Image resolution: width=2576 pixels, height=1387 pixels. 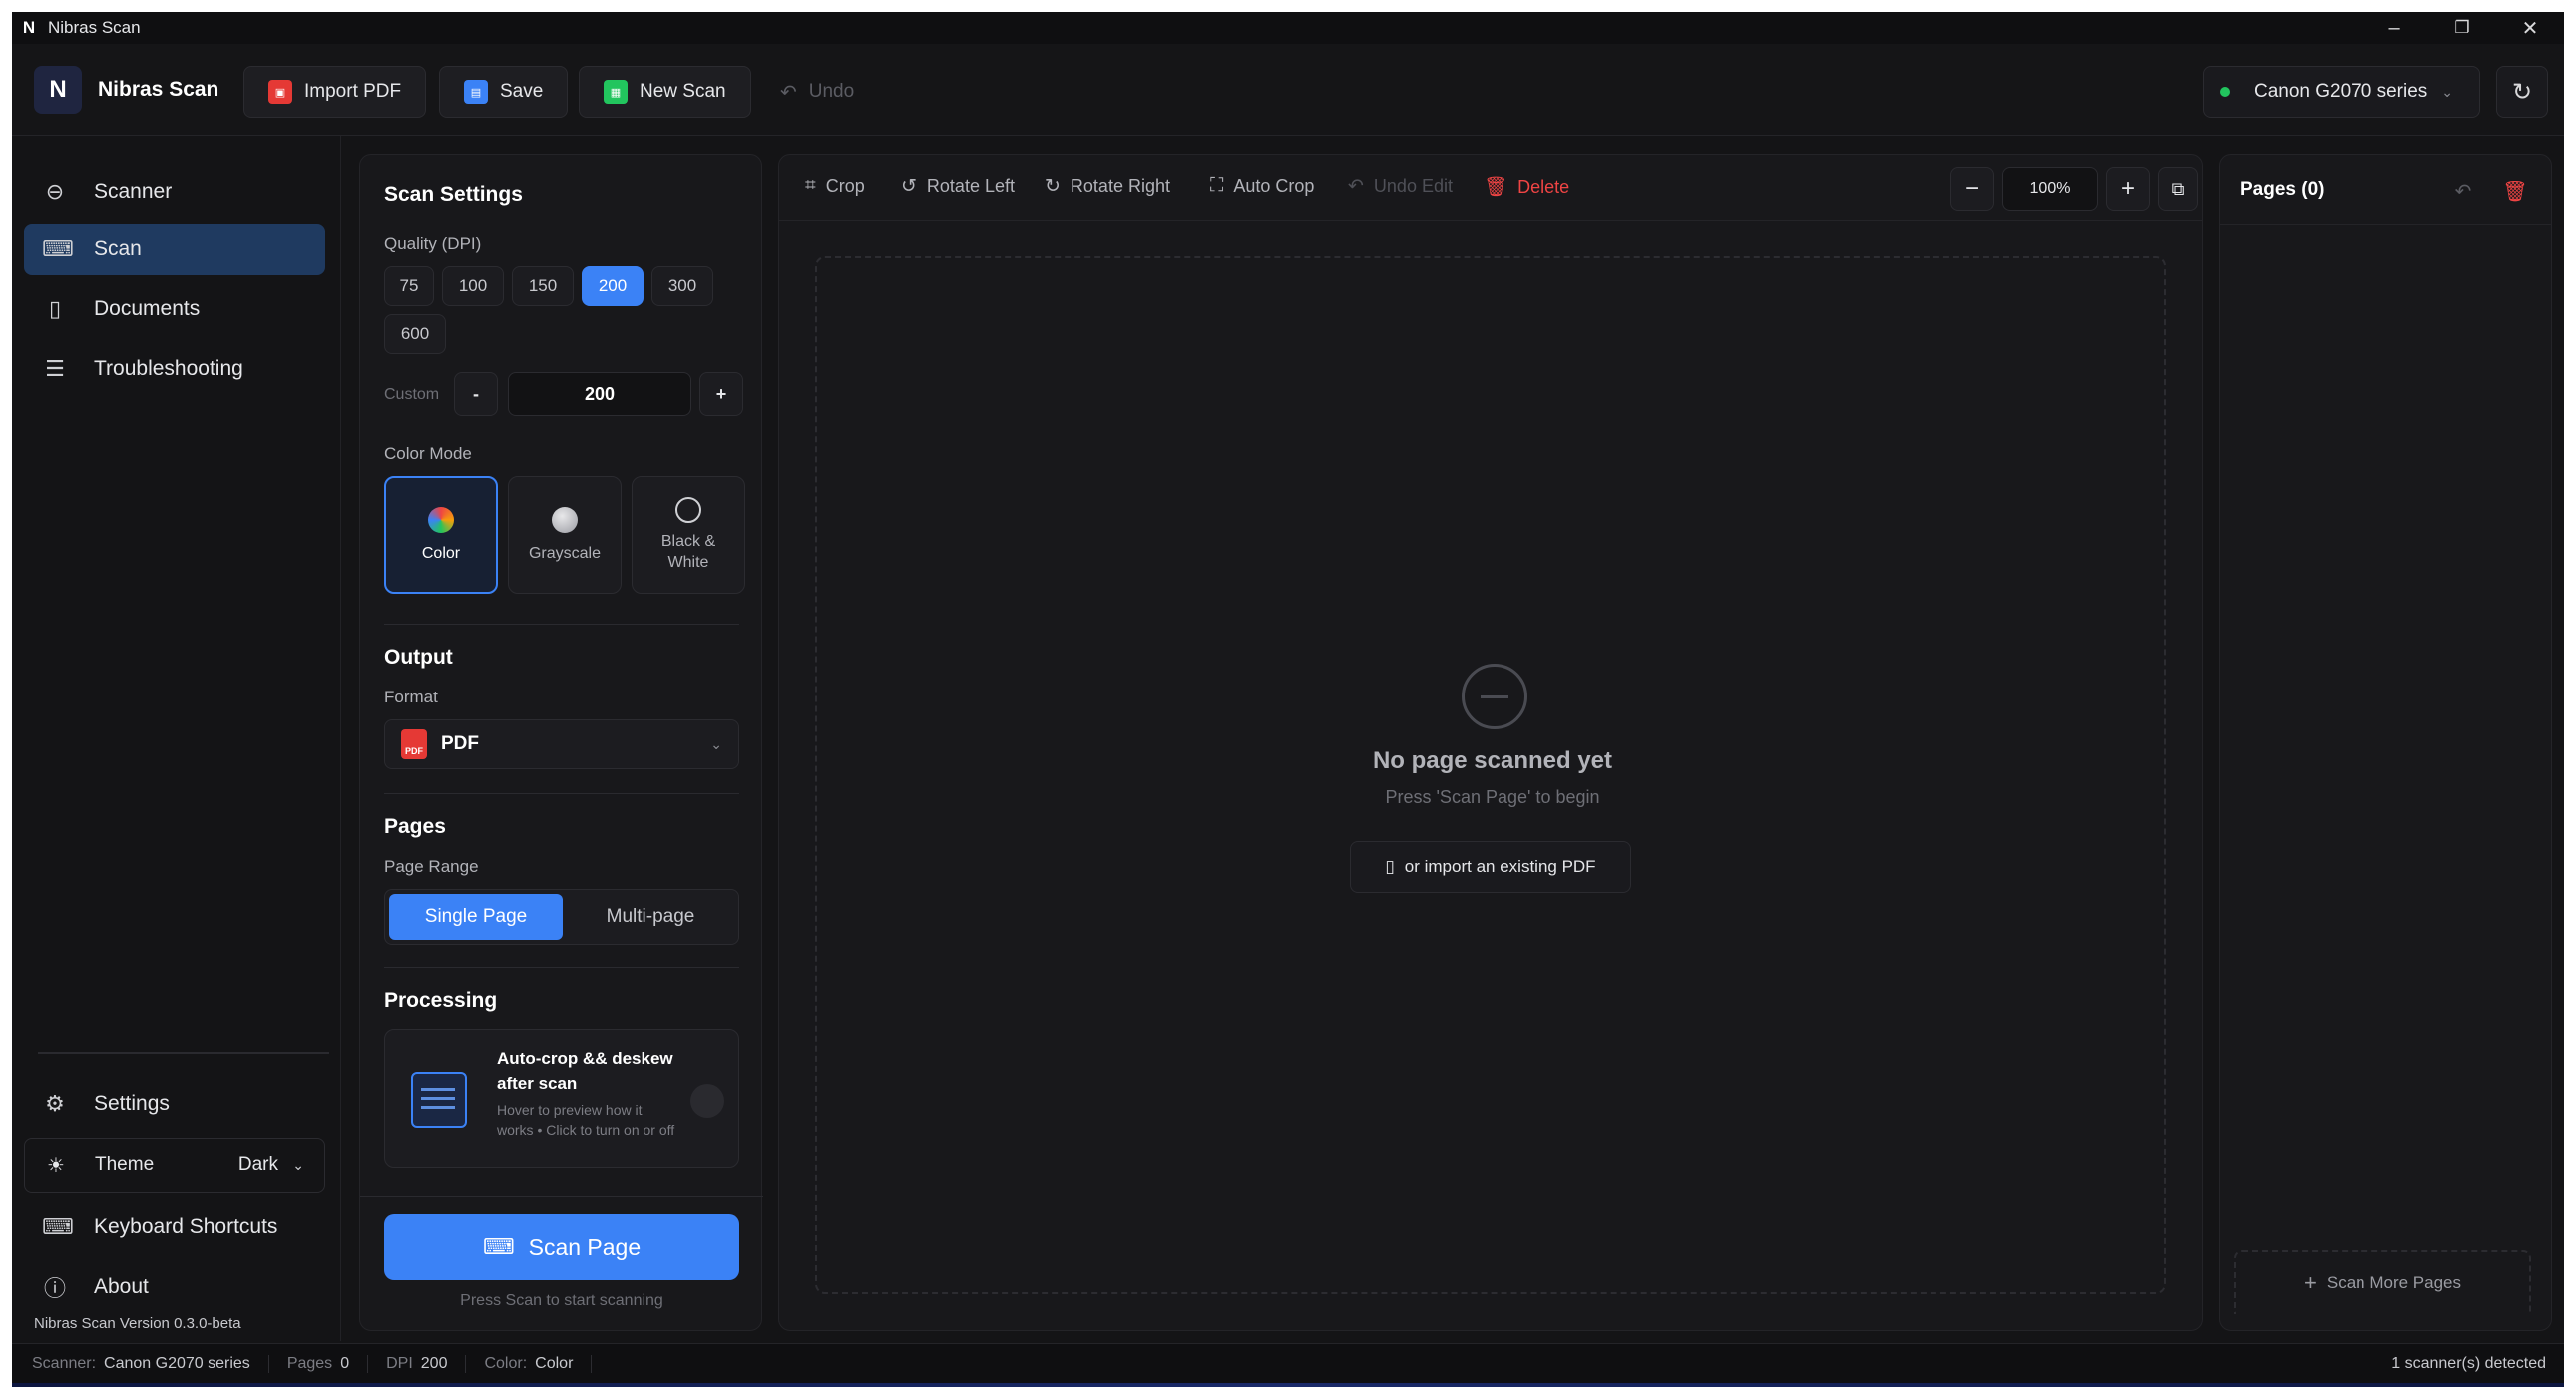 I want to click on delete-button: 🗑 Delete, so click(x=1526, y=187).